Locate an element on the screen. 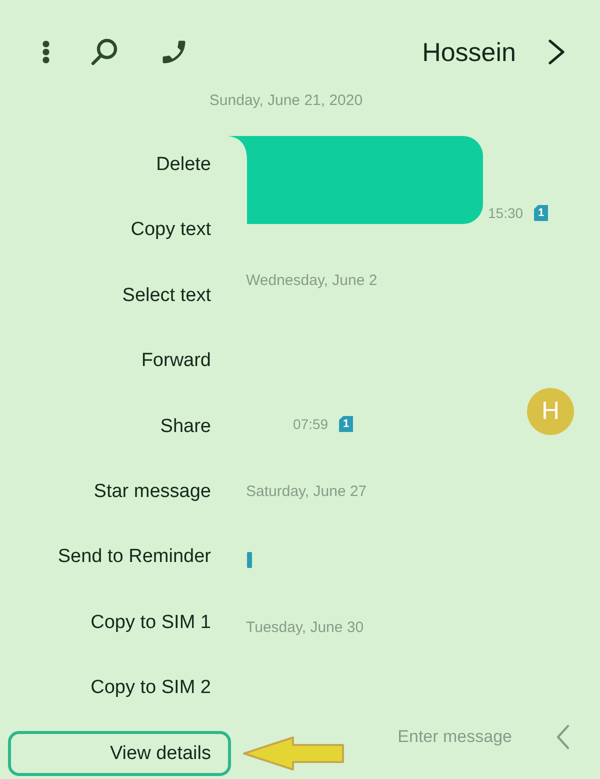 The image size is (600, 779). menu-item: Share is located at coordinates (119, 427).